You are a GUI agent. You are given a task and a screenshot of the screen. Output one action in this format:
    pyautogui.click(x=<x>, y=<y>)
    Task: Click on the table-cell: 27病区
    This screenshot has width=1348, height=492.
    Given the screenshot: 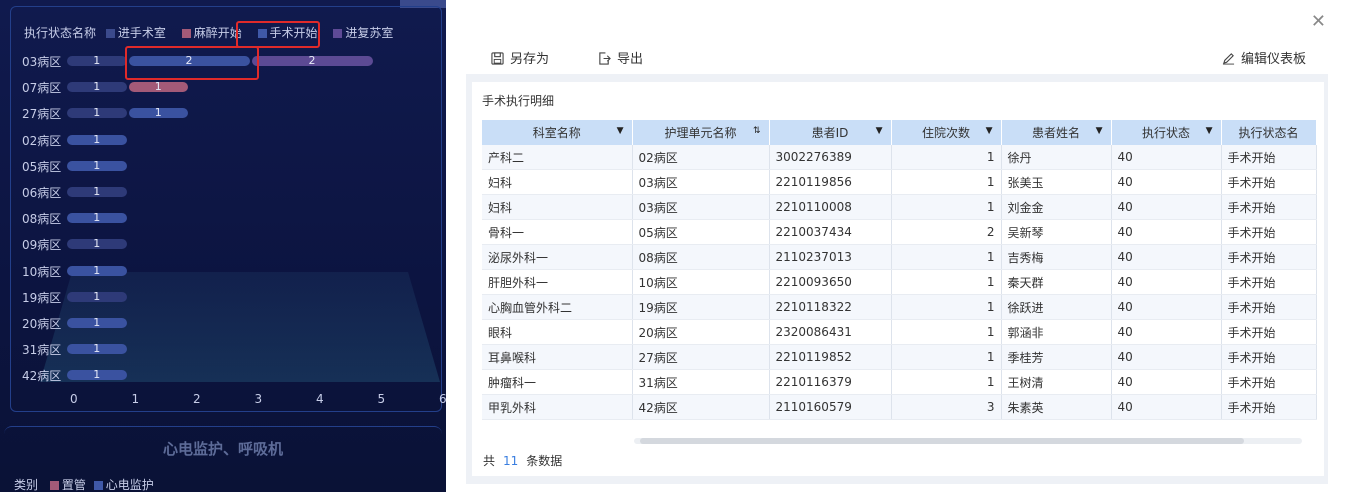 What is the action you would take?
    pyautogui.click(x=701, y=357)
    